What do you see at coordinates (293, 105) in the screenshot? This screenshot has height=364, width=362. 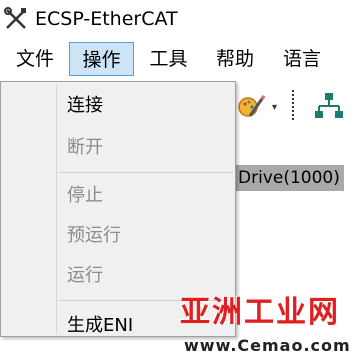 I see `toolbar-separator` at bounding box center [293, 105].